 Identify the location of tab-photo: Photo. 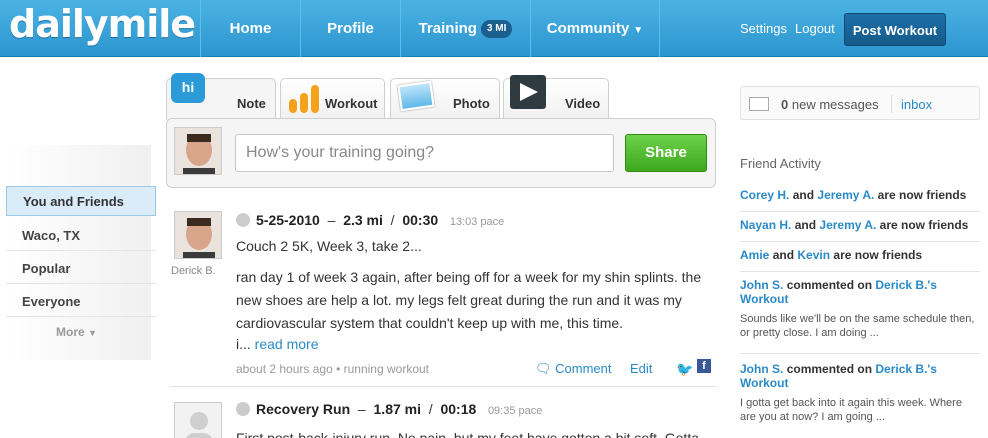
(445, 99).